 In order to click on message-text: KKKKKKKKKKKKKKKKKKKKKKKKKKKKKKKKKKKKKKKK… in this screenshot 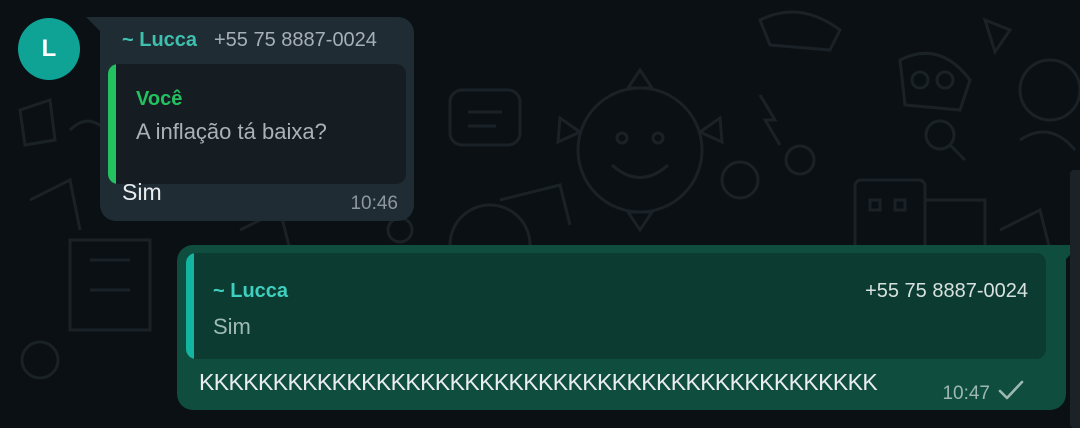, I will do `click(538, 382)`.